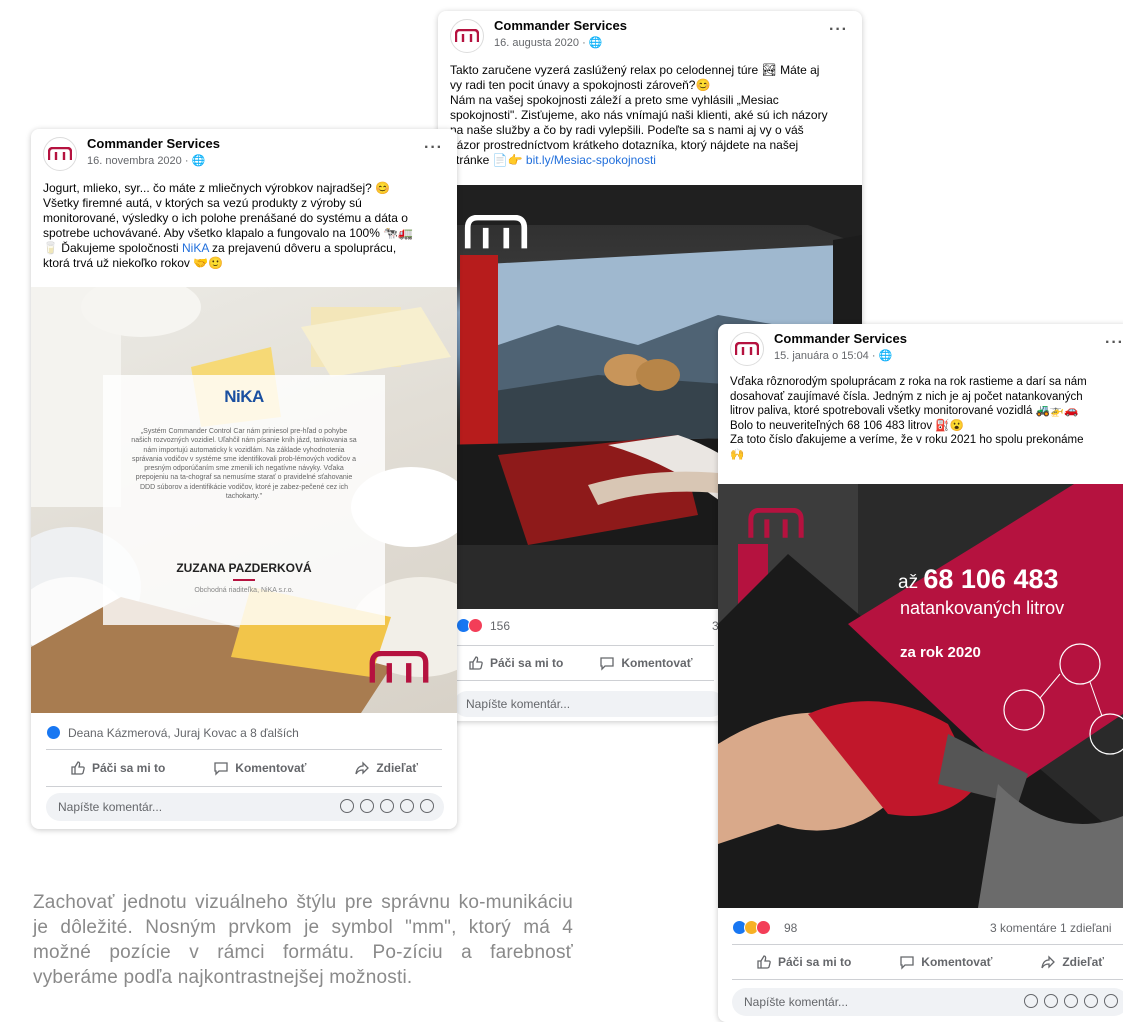  What do you see at coordinates (1051, 928) in the screenshot?
I see `comments-shares: 3 komentáre 1 zdieľani` at bounding box center [1051, 928].